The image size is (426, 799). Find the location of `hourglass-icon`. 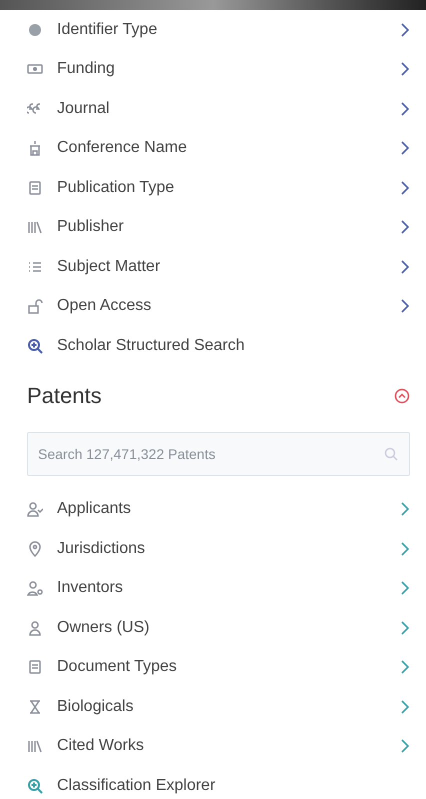

hourglass-icon is located at coordinates (35, 706).